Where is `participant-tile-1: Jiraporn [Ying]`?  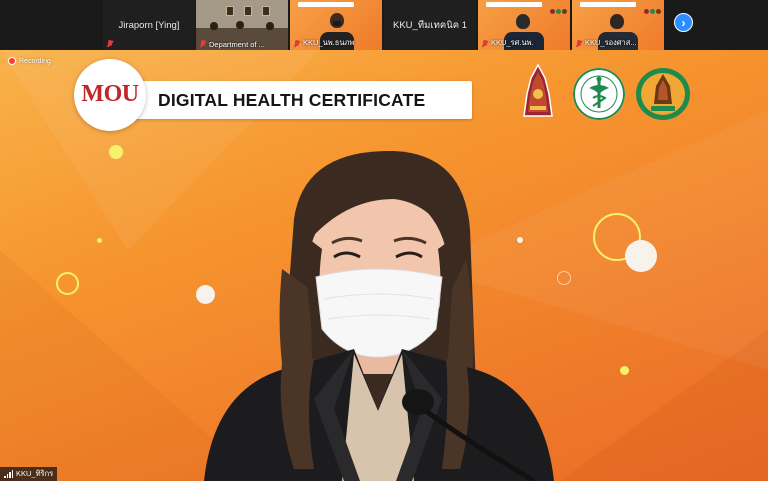 participant-tile-1: Jiraporn [Ying] is located at coordinates (149, 25).